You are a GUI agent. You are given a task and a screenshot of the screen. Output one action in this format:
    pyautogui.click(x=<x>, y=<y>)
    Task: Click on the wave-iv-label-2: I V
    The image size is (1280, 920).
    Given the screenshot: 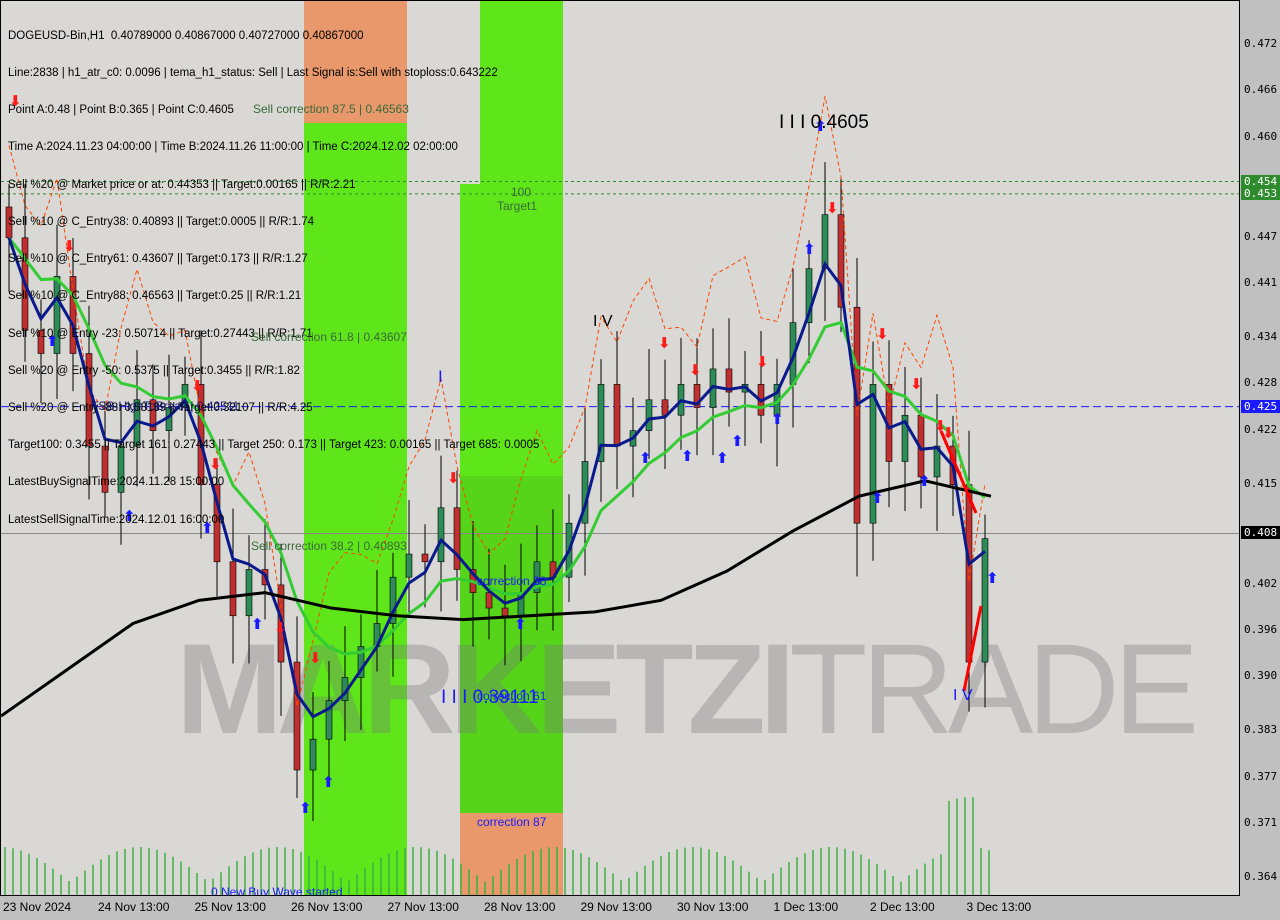 What is the action you would take?
    pyautogui.click(x=963, y=695)
    